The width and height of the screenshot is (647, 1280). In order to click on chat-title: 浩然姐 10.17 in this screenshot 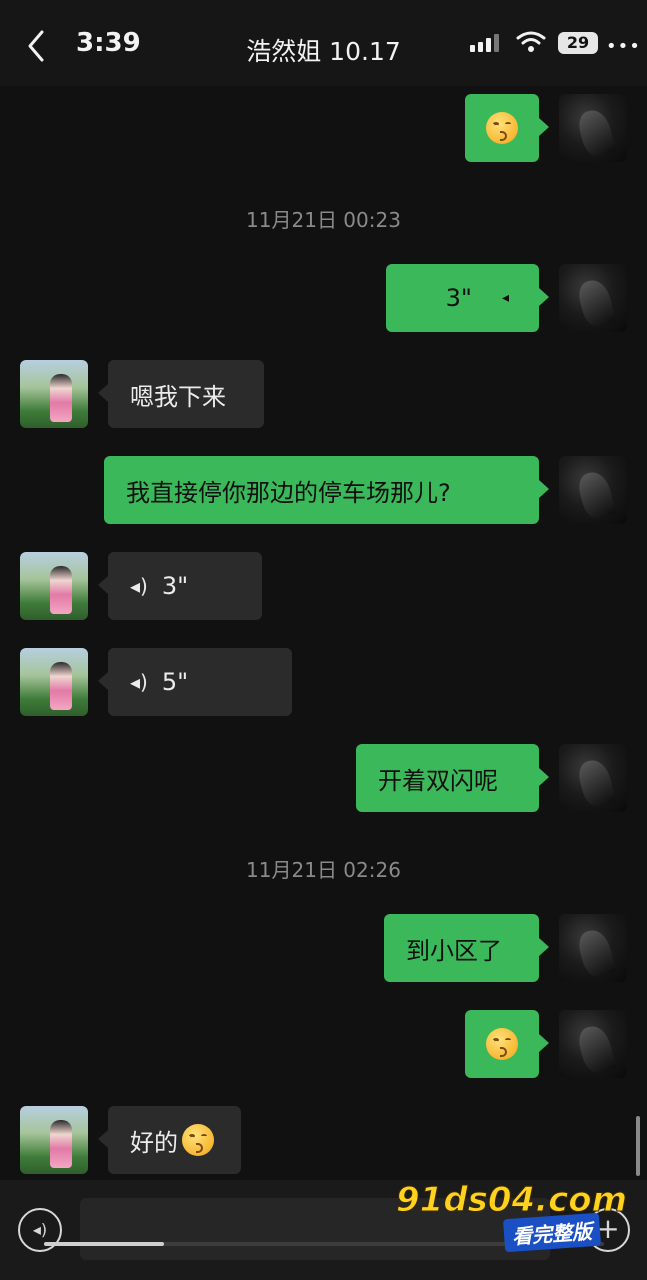, I will do `click(323, 51)`.